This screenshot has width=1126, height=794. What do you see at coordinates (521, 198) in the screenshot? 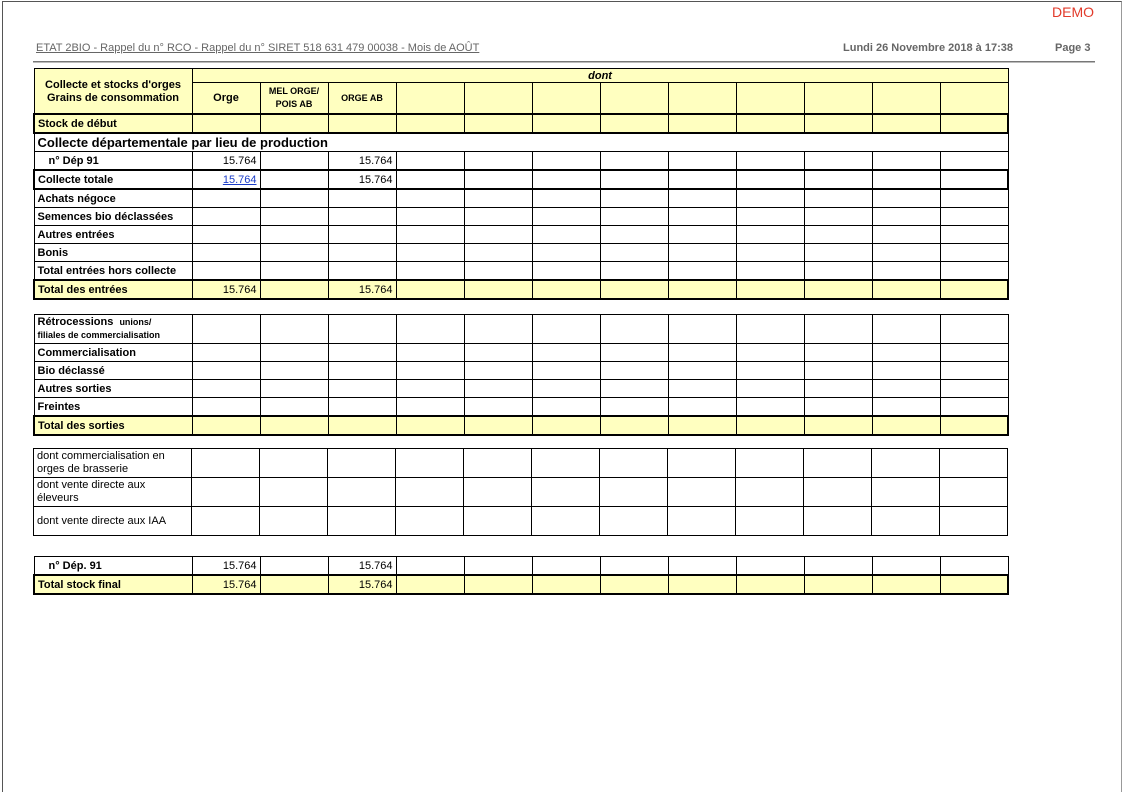
I see `table-row: Achats négoce` at bounding box center [521, 198].